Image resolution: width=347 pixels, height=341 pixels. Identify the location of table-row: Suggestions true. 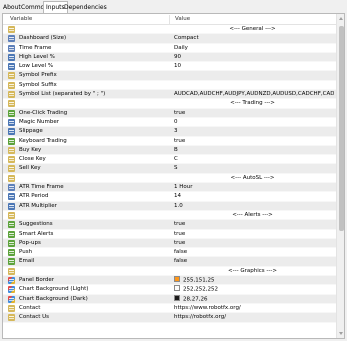
(169, 225).